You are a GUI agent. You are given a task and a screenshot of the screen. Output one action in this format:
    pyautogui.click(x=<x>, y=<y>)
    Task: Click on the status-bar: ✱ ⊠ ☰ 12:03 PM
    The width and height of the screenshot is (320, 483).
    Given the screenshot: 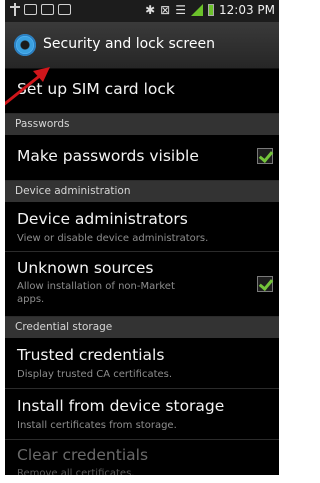 What is the action you would take?
    pyautogui.click(x=142, y=11)
    